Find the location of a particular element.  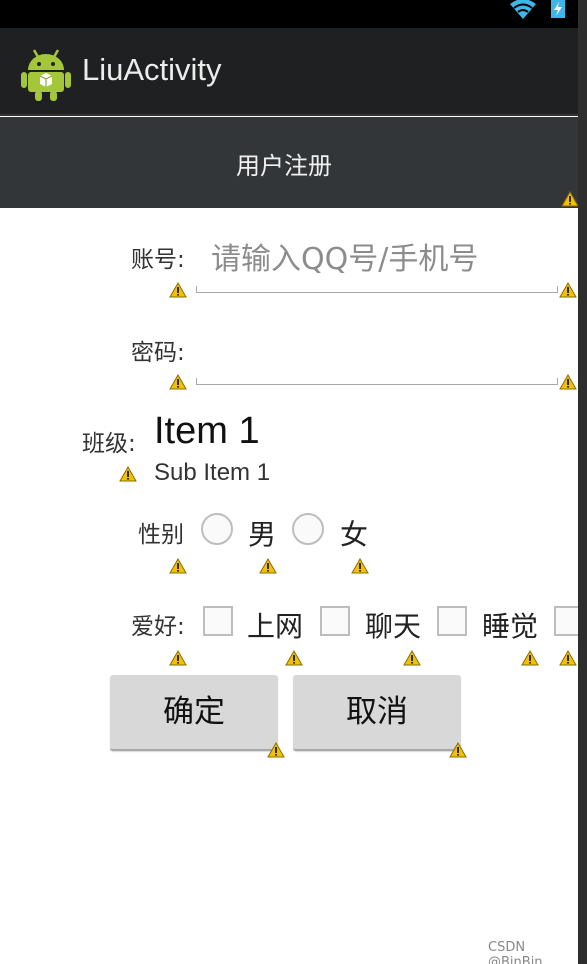

android-robot-icon is located at coordinates (46, 75).